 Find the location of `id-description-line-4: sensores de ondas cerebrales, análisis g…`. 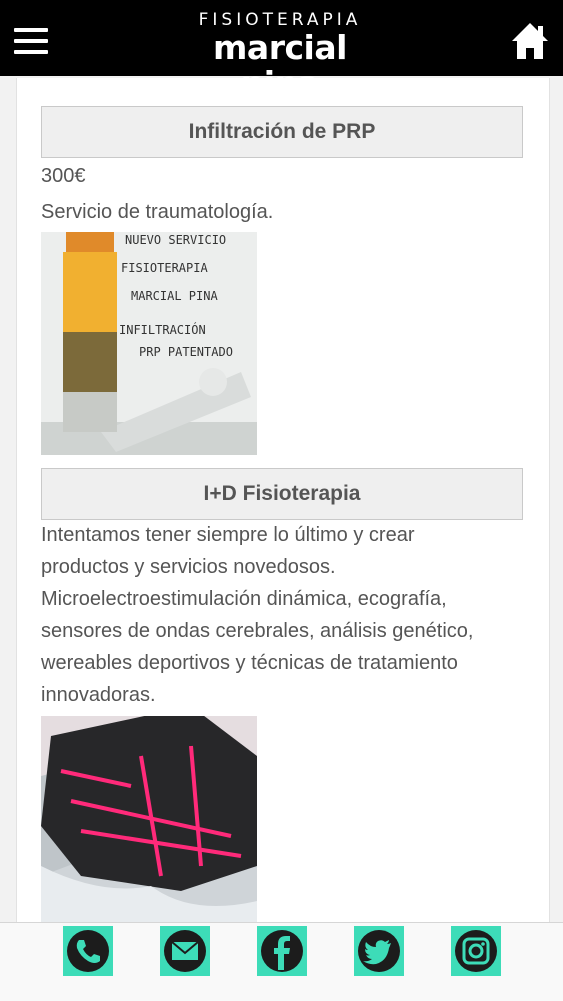

id-description-line-4: sensores de ondas cerebrales, análisis g… is located at coordinates (257, 631).